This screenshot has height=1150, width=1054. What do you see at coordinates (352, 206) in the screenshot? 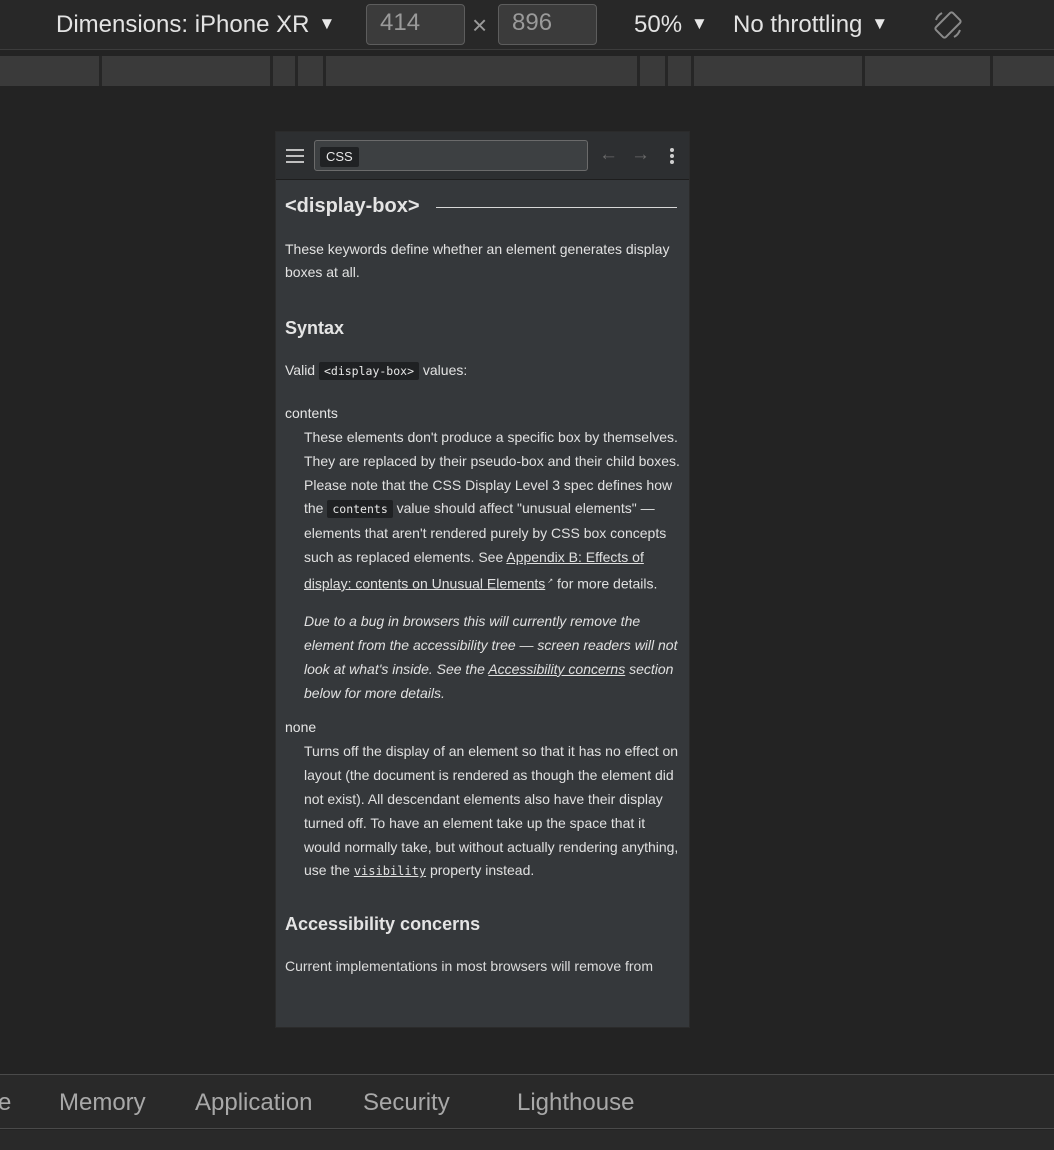
I see `page-title: <display-box>` at bounding box center [352, 206].